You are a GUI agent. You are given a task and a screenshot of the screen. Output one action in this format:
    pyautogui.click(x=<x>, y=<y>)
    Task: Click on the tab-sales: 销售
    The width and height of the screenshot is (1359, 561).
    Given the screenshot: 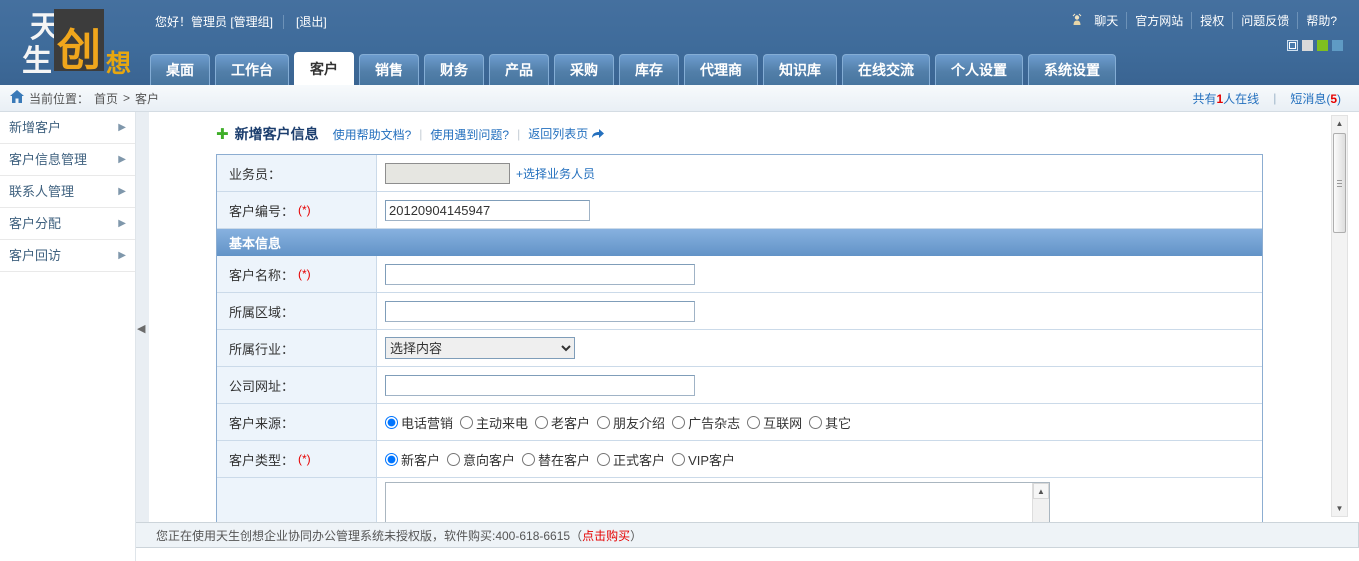 What is the action you would take?
    pyautogui.click(x=389, y=69)
    